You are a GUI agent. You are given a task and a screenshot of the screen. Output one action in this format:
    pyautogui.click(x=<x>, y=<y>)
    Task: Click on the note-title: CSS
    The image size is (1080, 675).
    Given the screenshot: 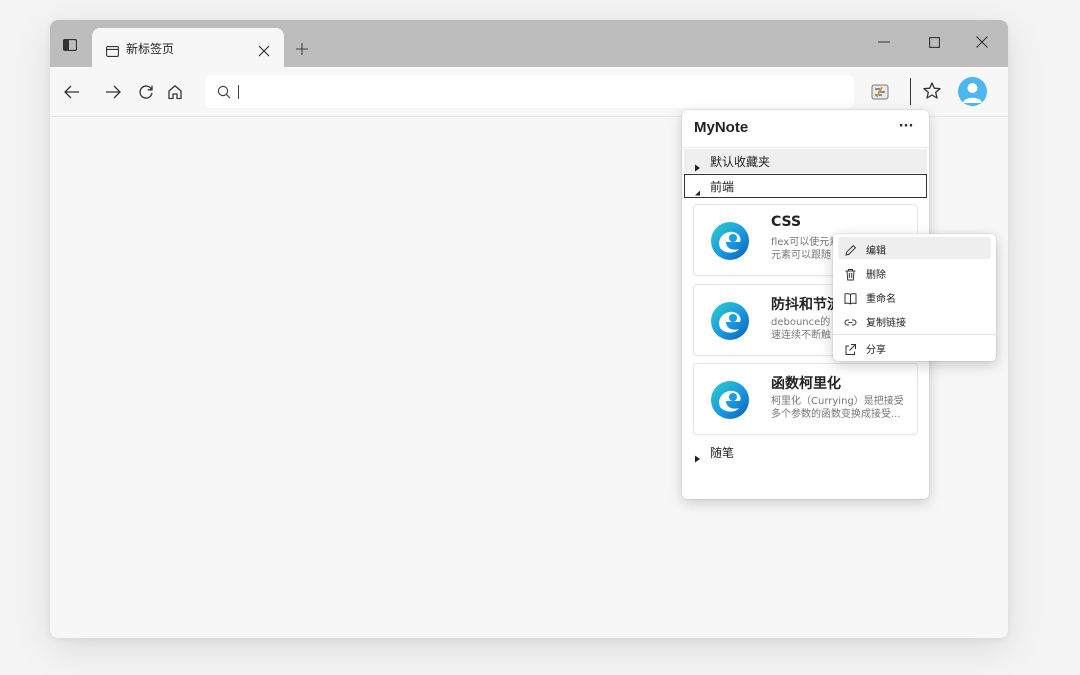 What is the action you would take?
    pyautogui.click(x=786, y=222)
    